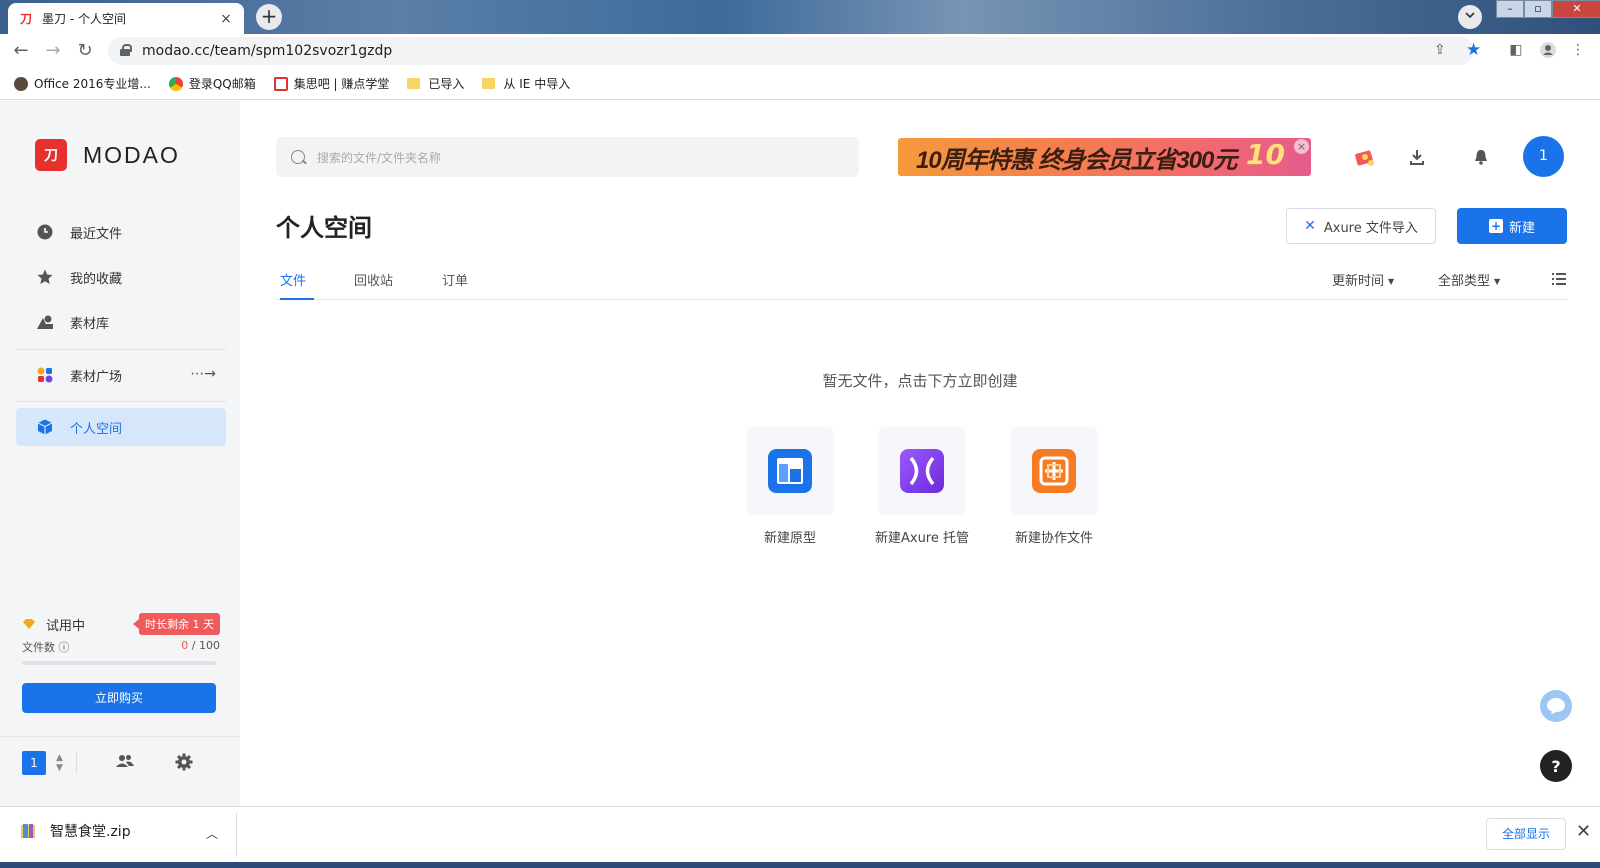 This screenshot has width=1600, height=868. What do you see at coordinates (226, 19) in the screenshot?
I see `tab-close-icon: ×` at bounding box center [226, 19].